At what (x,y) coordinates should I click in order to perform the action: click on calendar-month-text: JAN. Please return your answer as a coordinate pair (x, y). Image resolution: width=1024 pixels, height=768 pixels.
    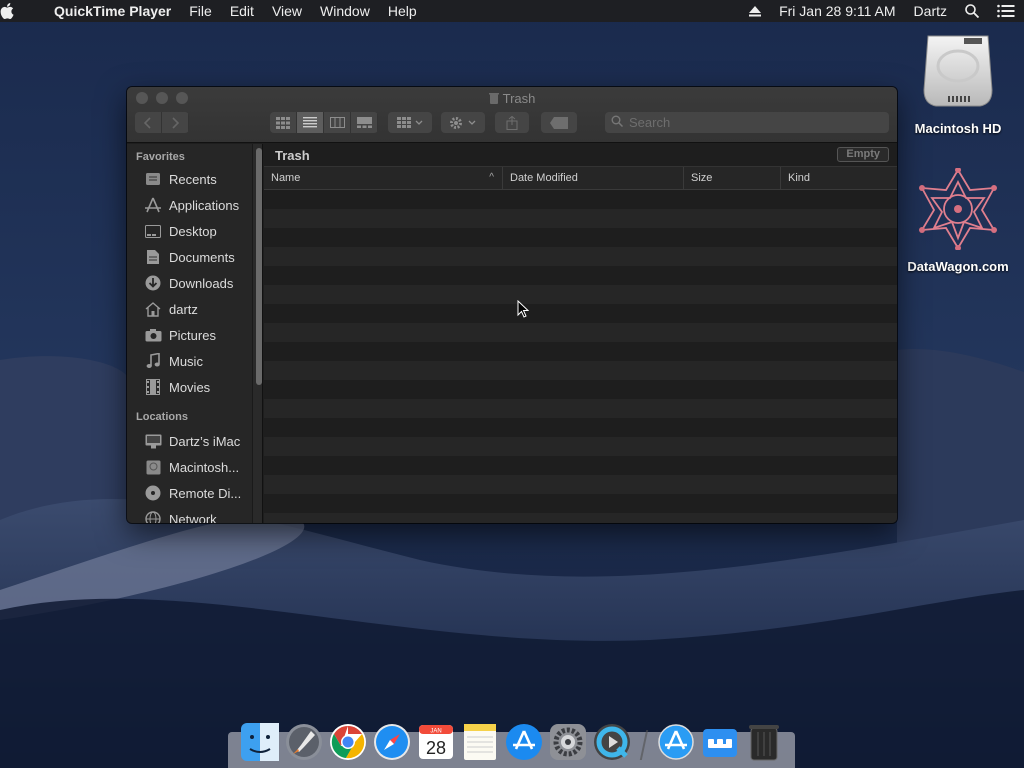
    Looking at the image, I should click on (435, 732).